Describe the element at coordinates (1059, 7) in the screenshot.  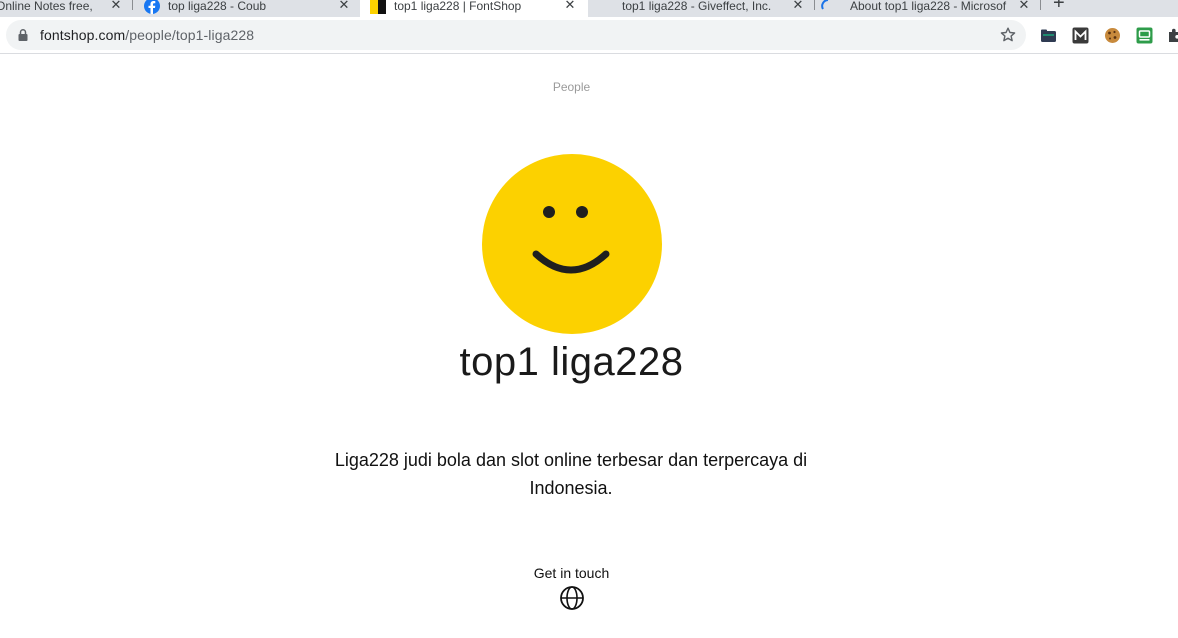
I see `new-tab-button: +` at that location.